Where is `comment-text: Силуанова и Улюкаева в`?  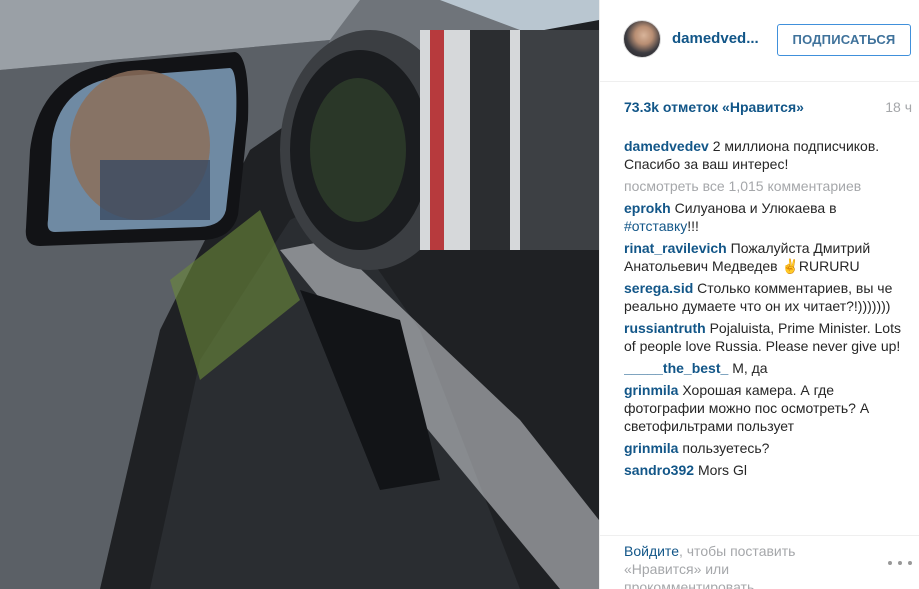 comment-text: Силуанова и Улюкаева в is located at coordinates (755, 208).